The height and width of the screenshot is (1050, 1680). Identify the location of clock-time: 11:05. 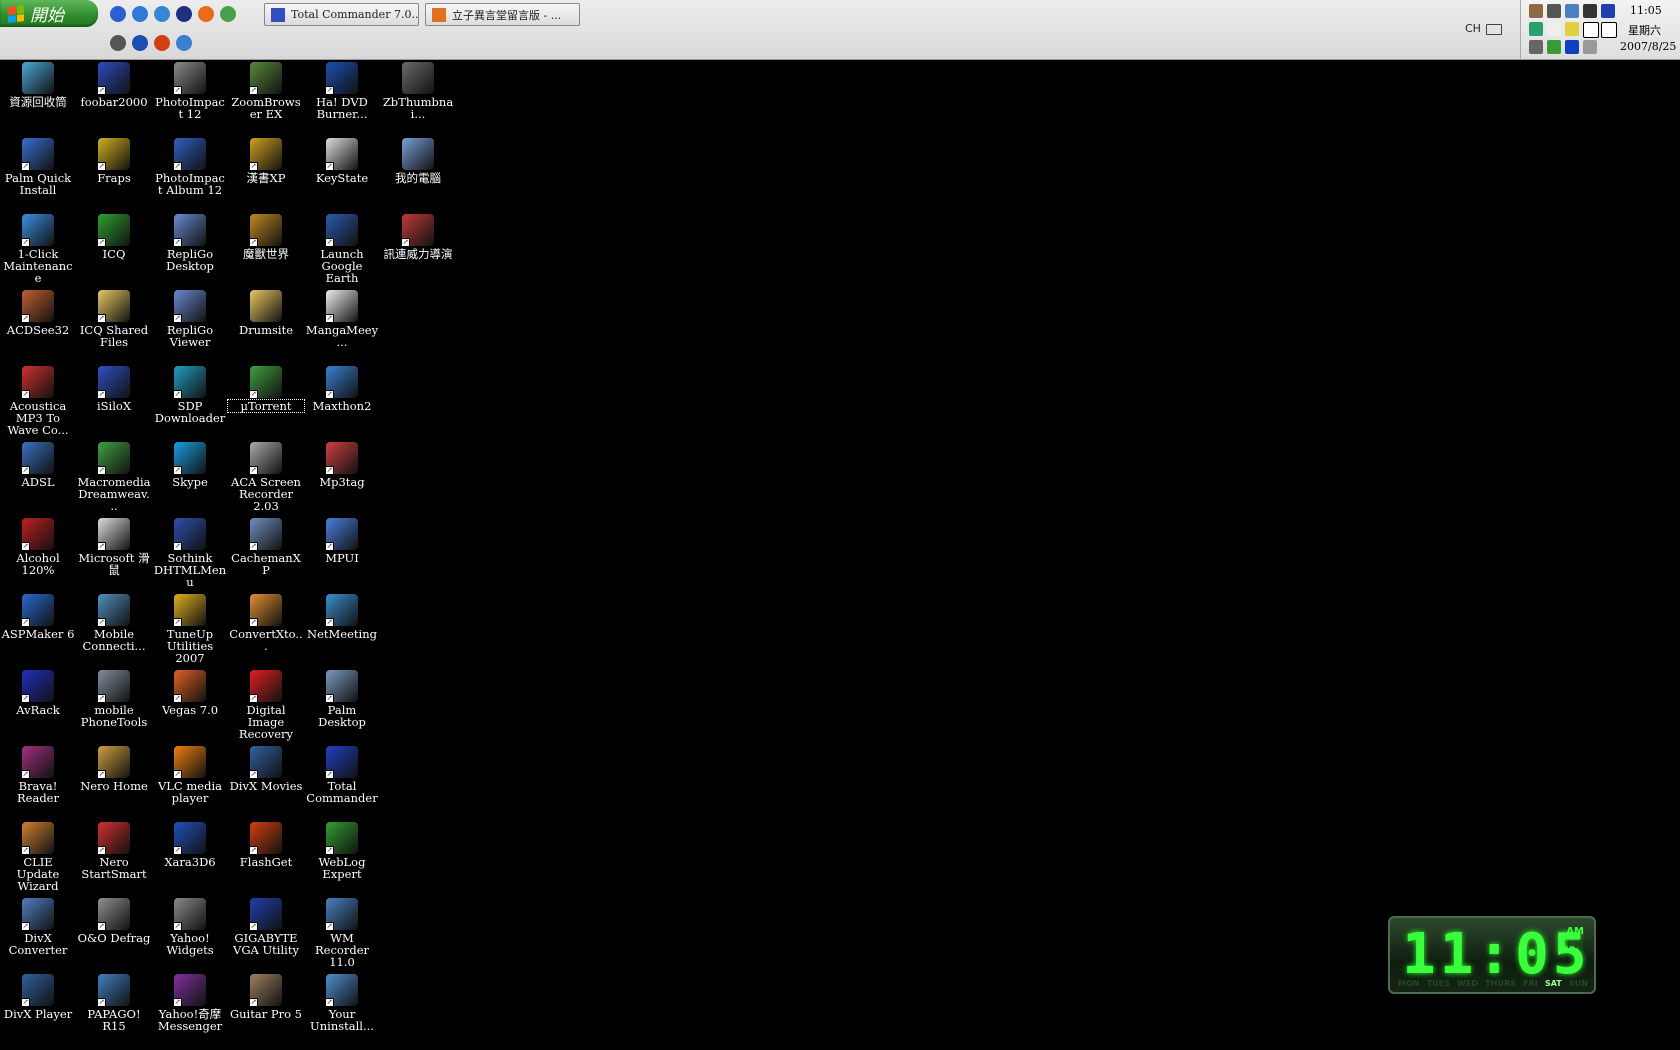
(1646, 10).